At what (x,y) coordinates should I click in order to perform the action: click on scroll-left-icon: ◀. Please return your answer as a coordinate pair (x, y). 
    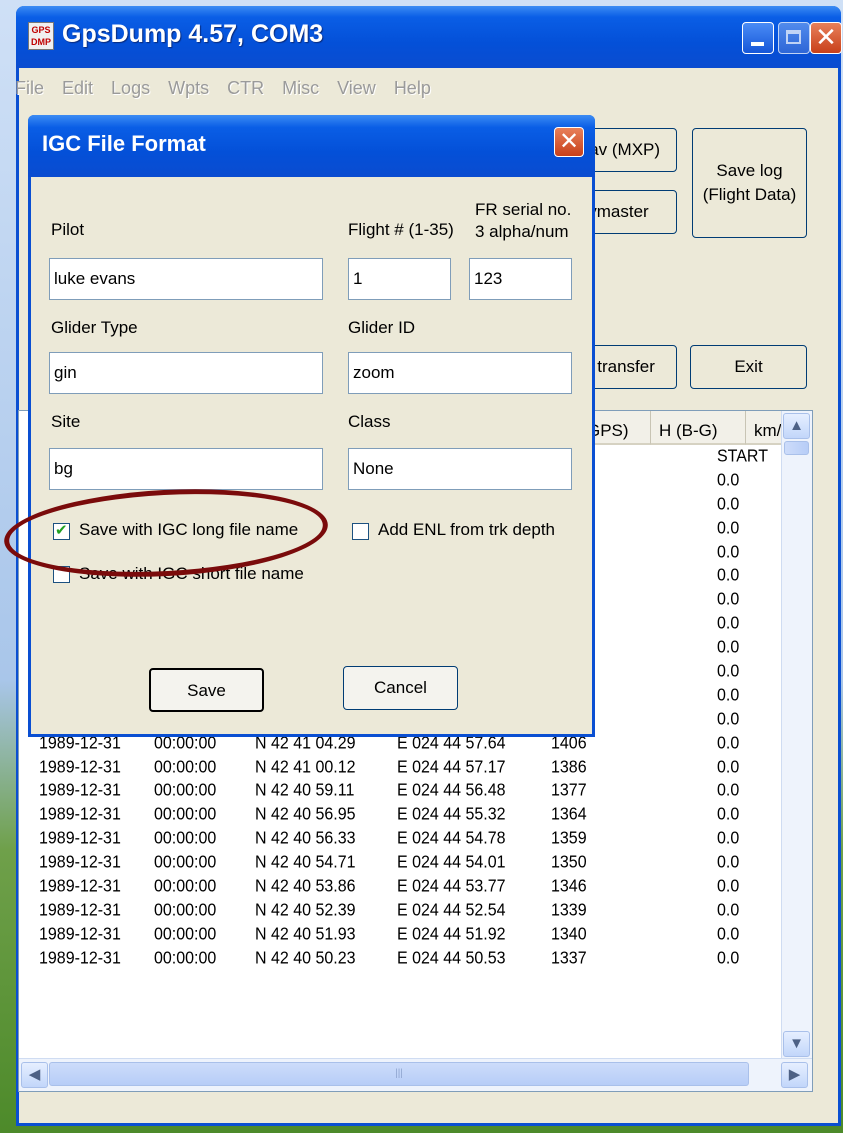
    Looking at the image, I should click on (34, 1075).